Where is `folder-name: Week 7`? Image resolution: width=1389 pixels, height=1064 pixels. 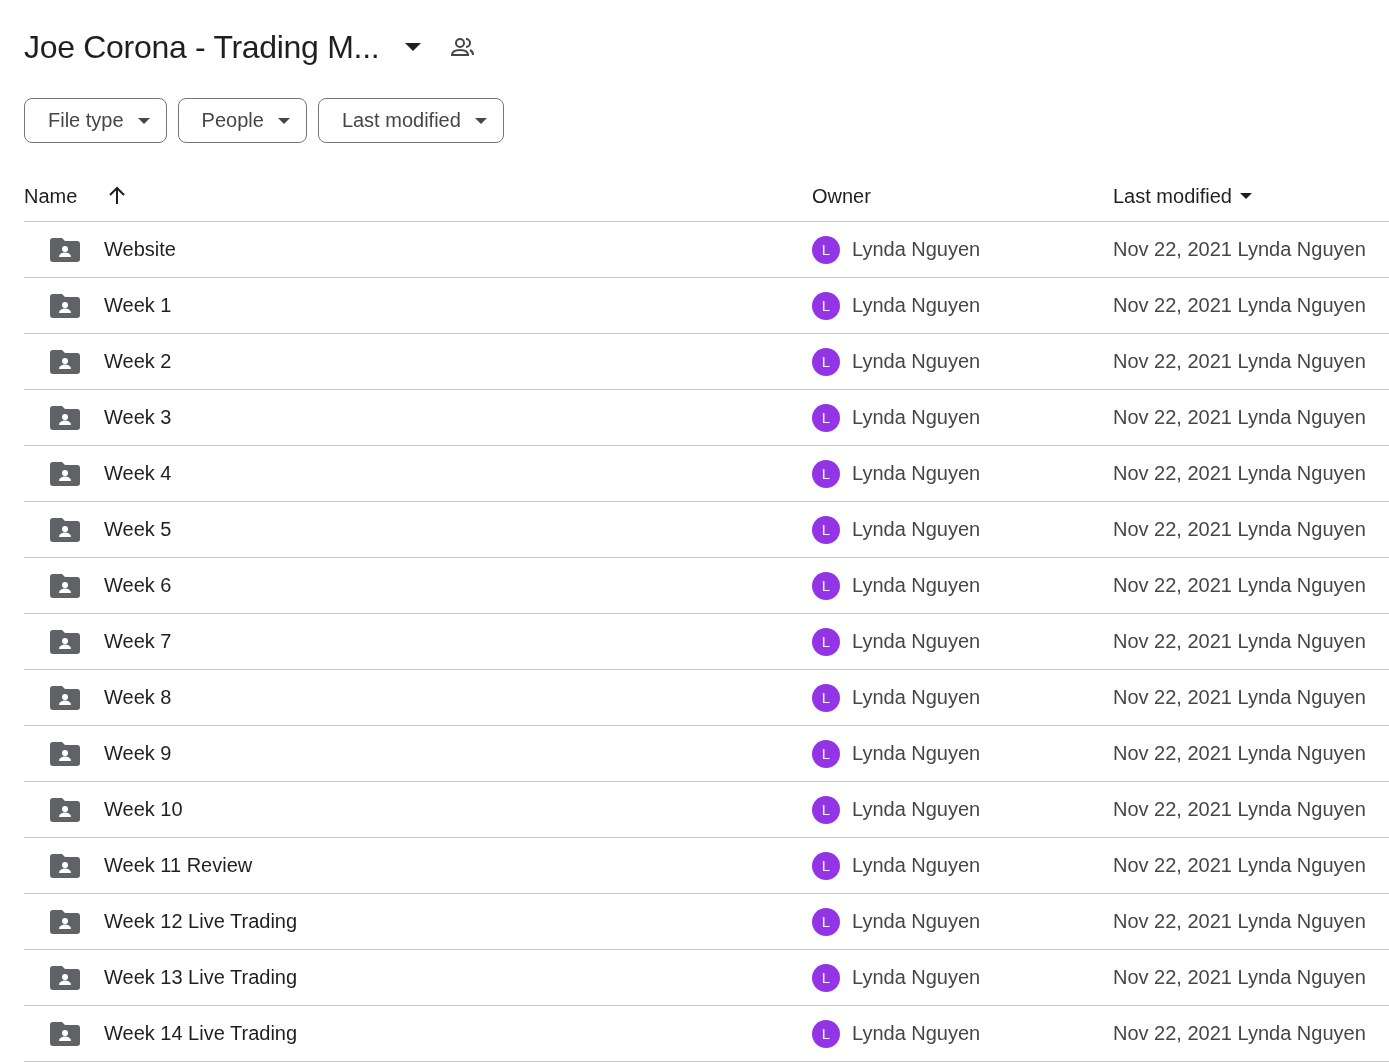 folder-name: Week 7 is located at coordinates (138, 641).